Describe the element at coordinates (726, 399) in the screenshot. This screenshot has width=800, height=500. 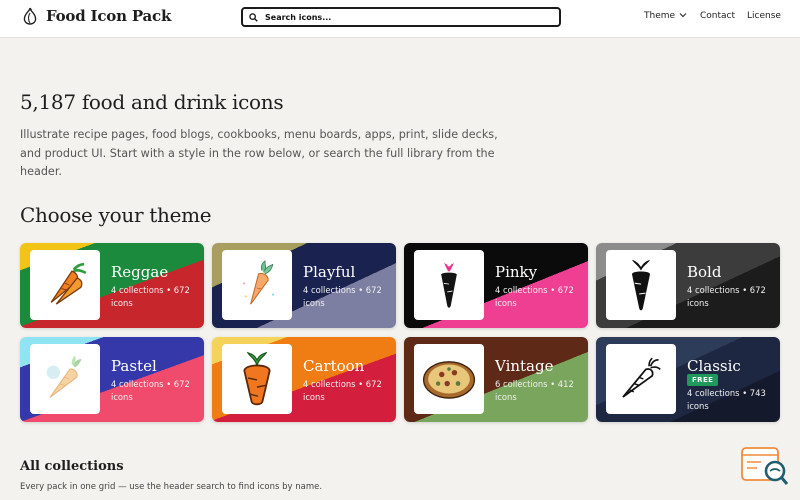
I see `theme-meta: 4 collections • 743 icons` at that location.